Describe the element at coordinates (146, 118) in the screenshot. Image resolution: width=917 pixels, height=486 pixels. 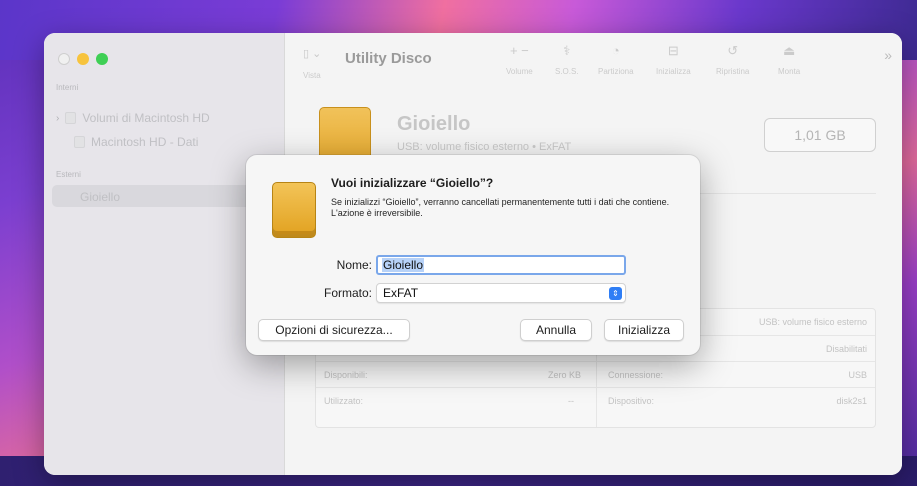
I see `sidebar-item-label: Volumi di Macintosh HD` at that location.